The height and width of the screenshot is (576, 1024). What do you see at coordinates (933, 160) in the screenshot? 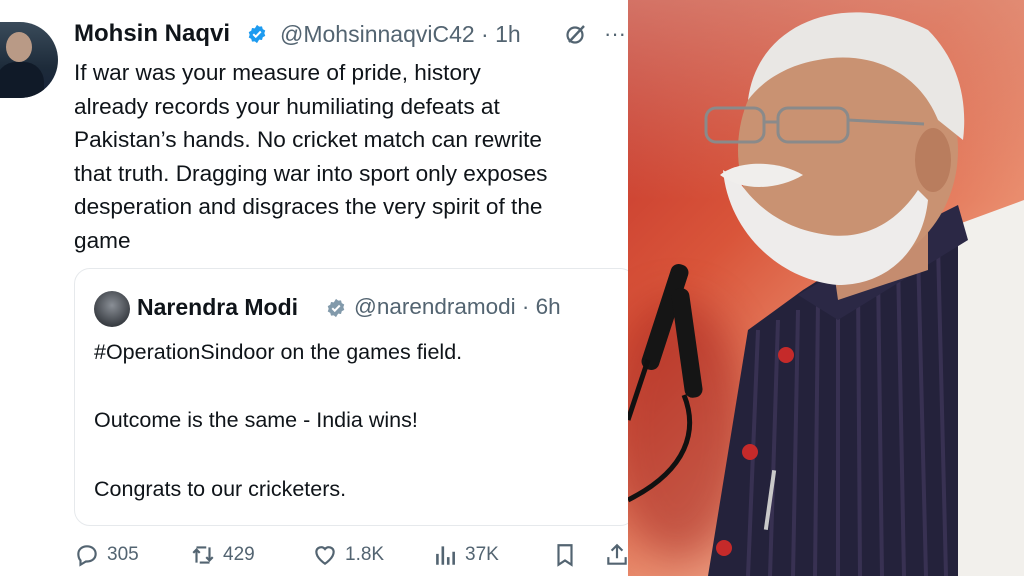
I see `ear` at bounding box center [933, 160].